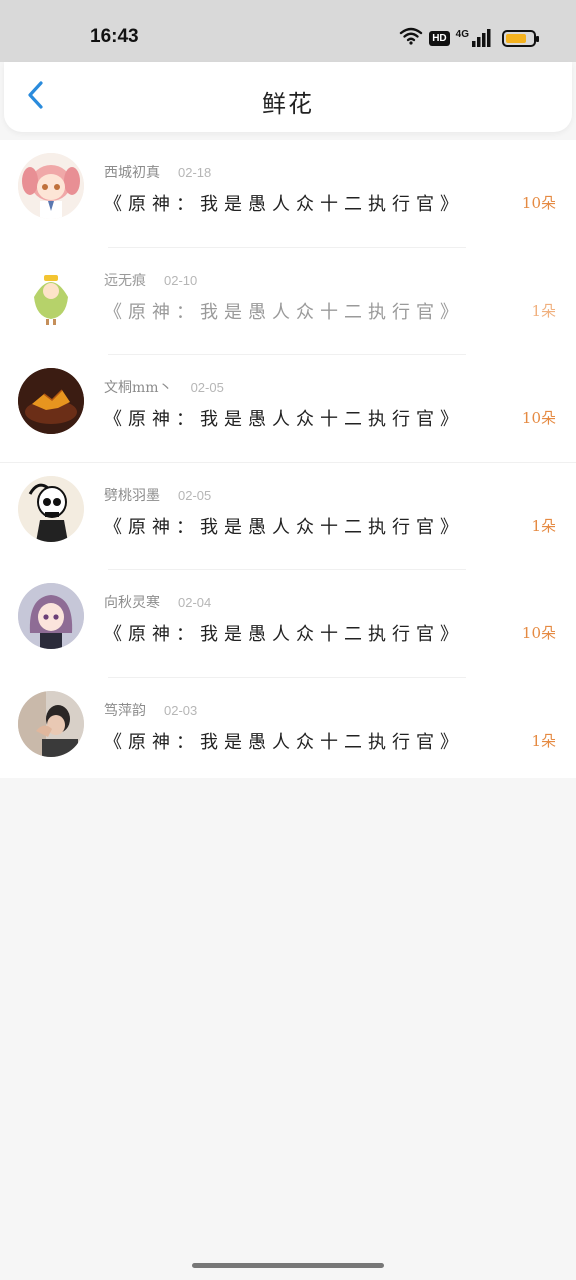 This screenshot has width=576, height=1280. Describe the element at coordinates (181, 710) in the screenshot. I see `gift-date: 02-03` at that location.